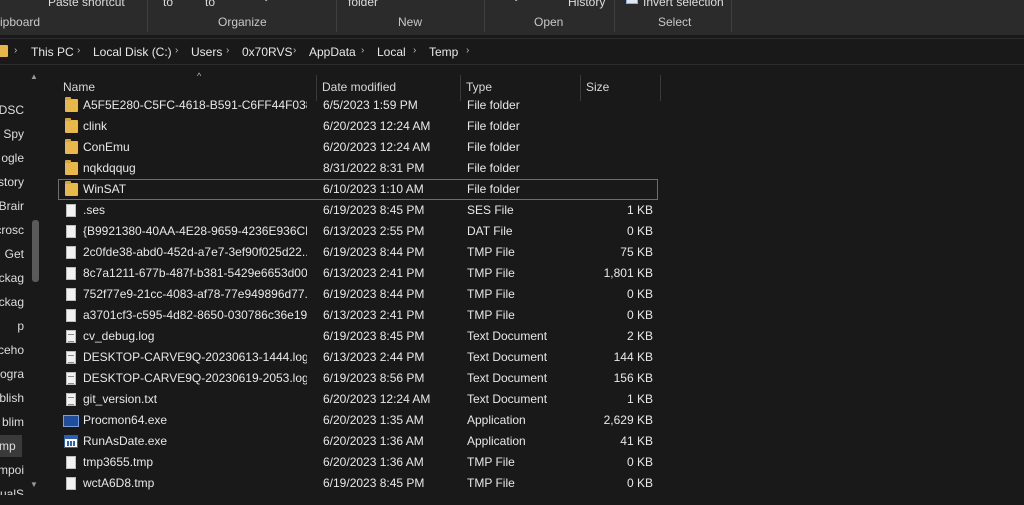 The image size is (1024, 505). I want to click on column-divider, so click(660, 88).